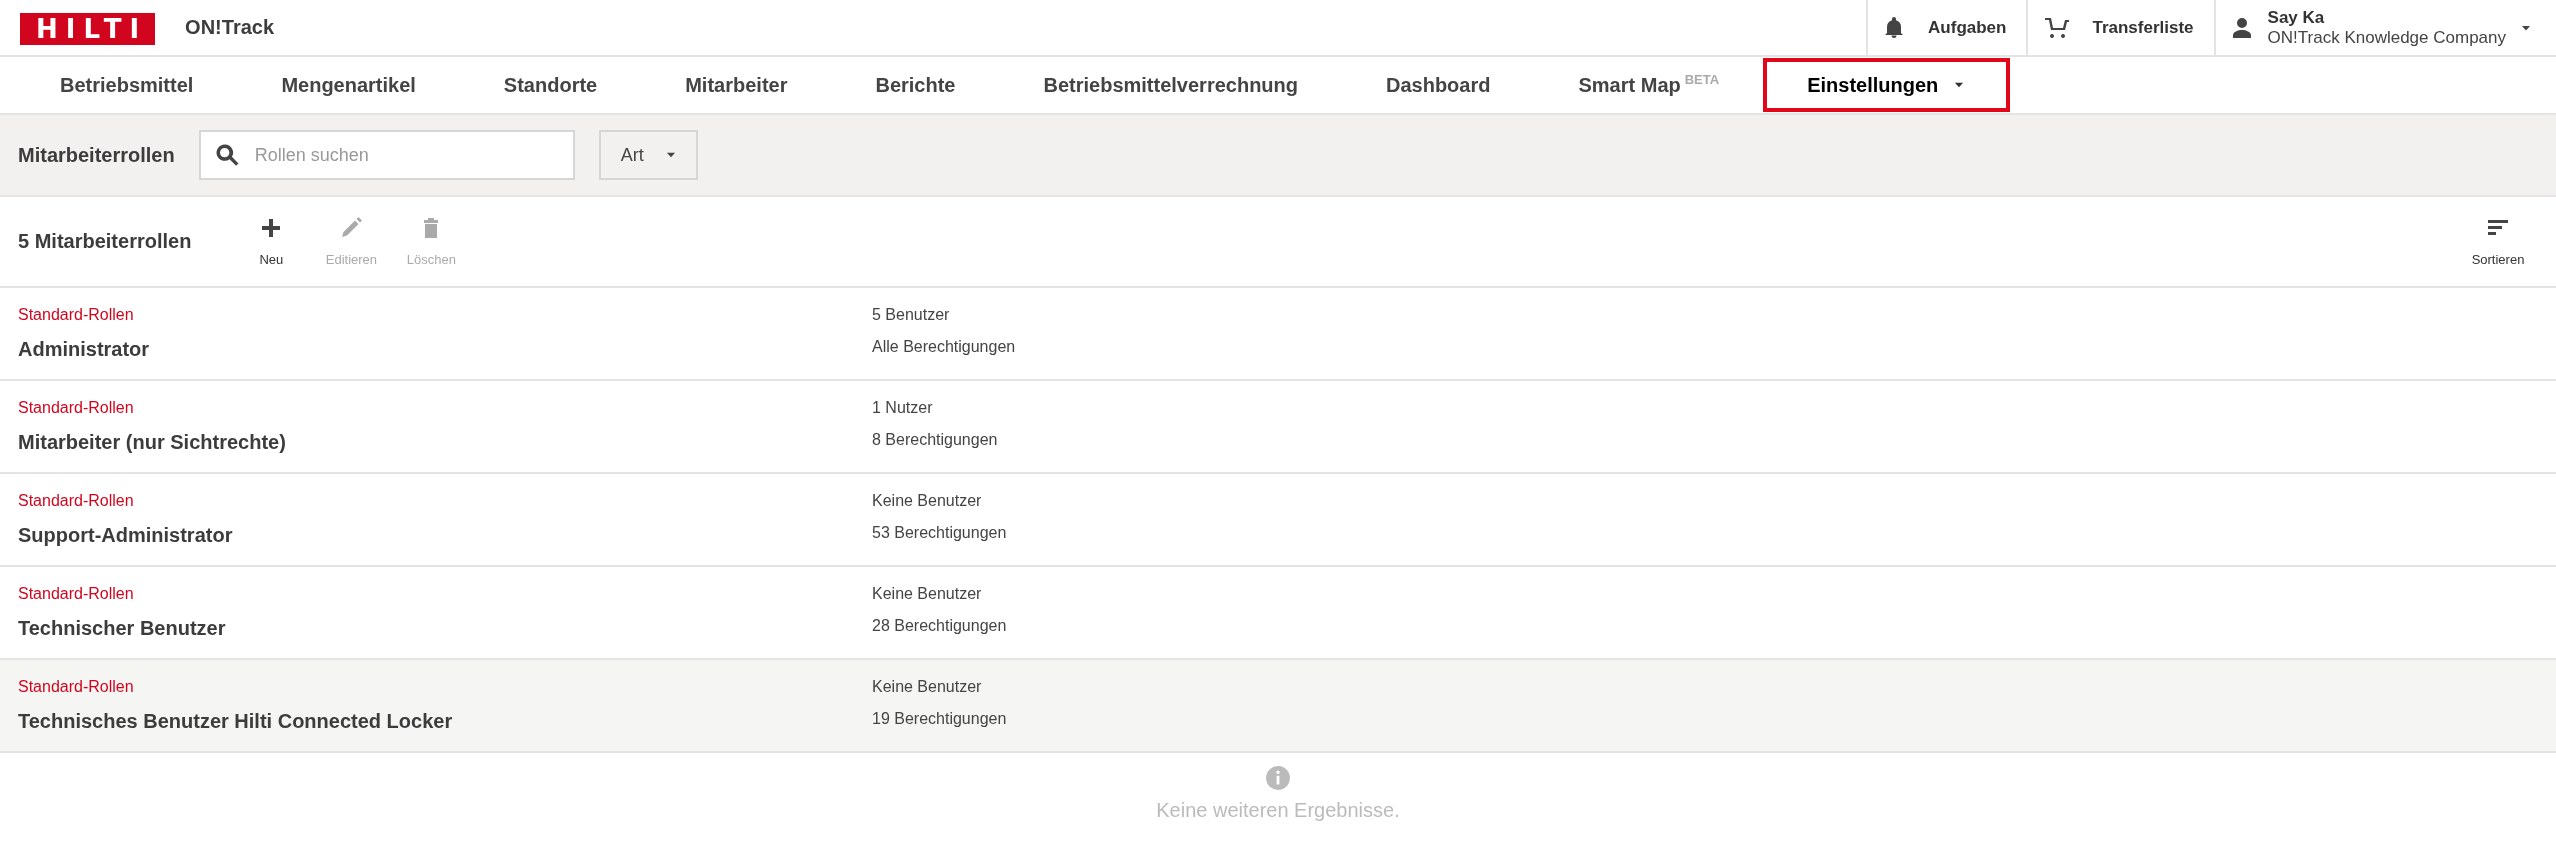  What do you see at coordinates (935, 440) in the screenshot?
I see `permission-count: 8 Berechtigungen` at bounding box center [935, 440].